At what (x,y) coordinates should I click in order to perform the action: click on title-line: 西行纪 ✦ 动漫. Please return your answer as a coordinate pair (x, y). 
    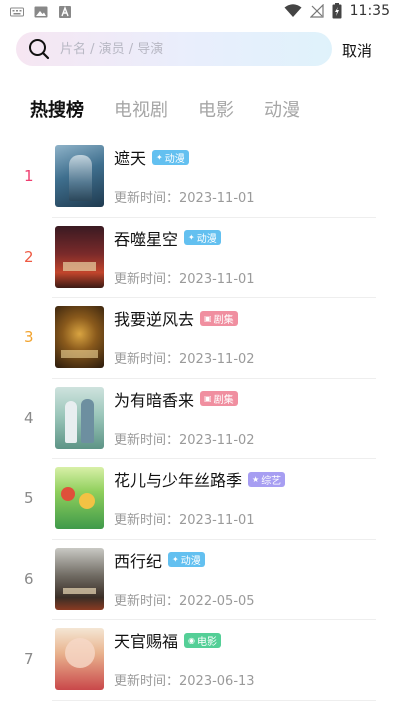
    Looking at the image, I should click on (159, 560).